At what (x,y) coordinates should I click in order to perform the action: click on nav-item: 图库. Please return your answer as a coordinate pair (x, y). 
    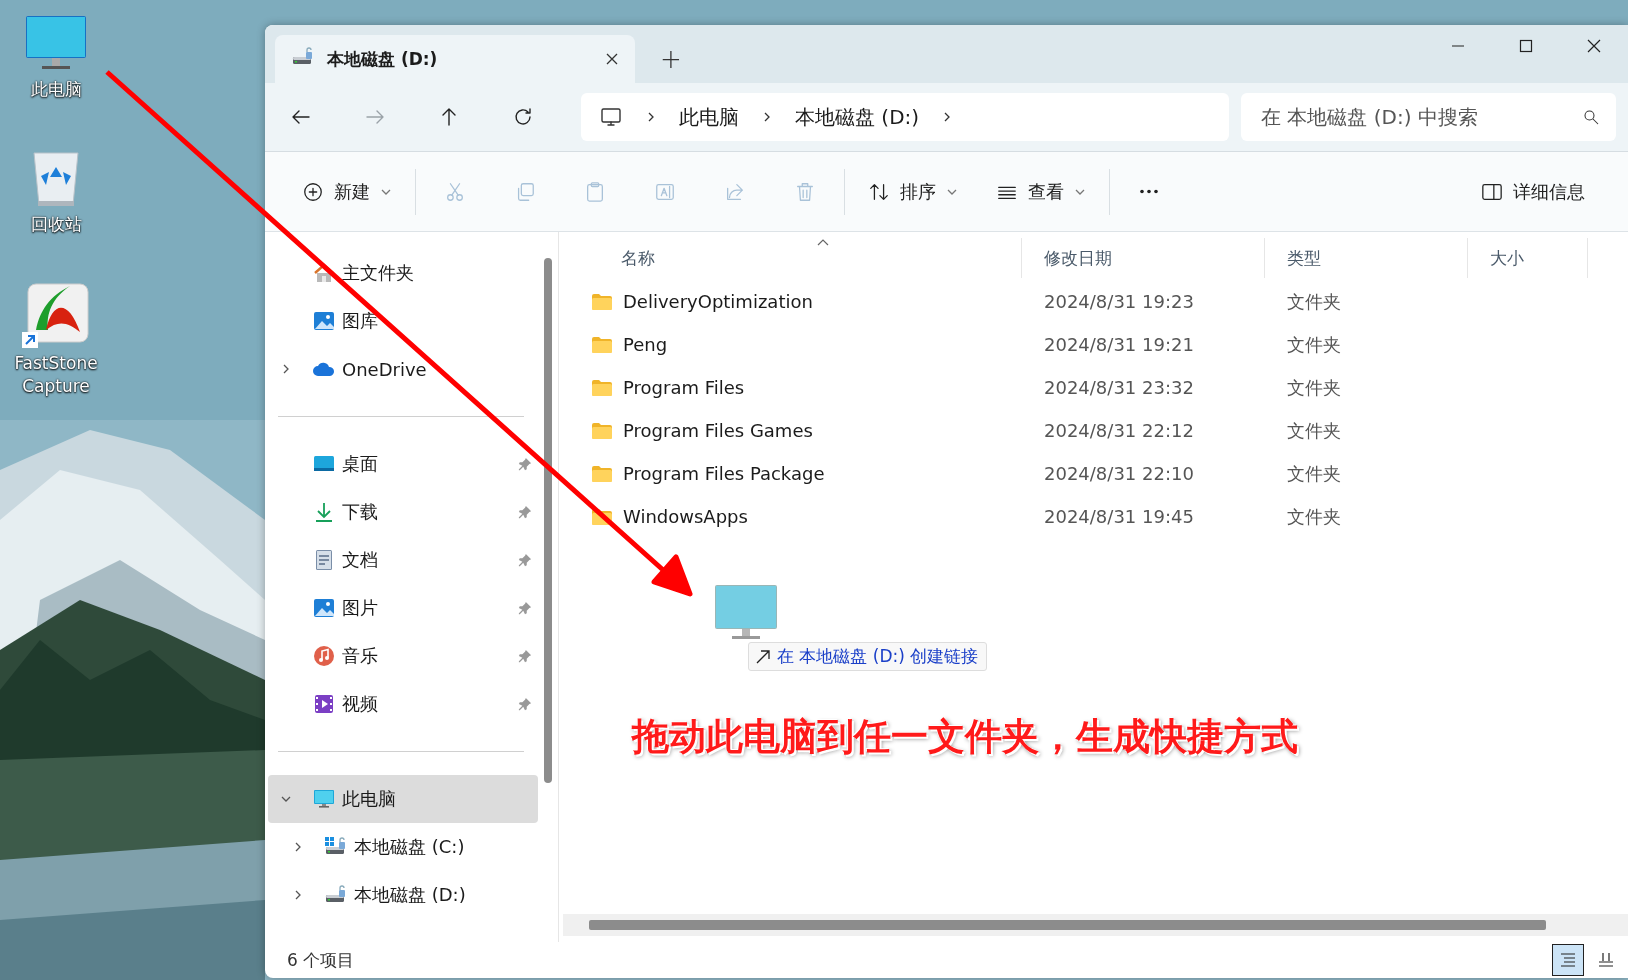
    Looking at the image, I should click on (403, 321).